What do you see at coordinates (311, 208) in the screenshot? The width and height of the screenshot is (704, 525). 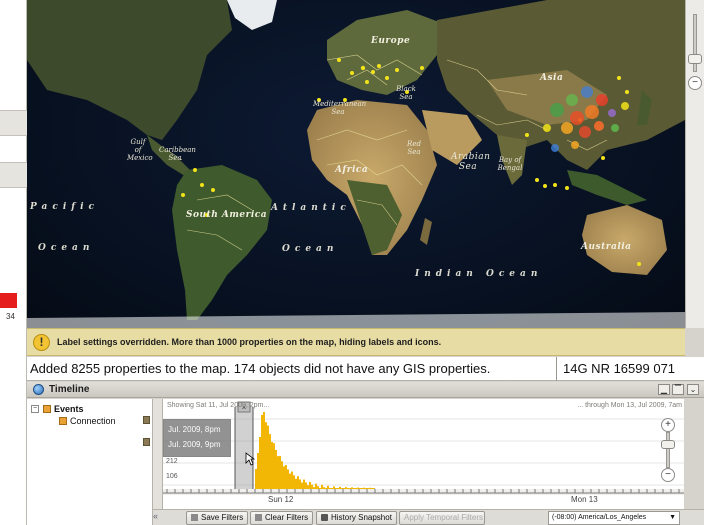 I see `label-atlantic: Atlantic` at bounding box center [311, 208].